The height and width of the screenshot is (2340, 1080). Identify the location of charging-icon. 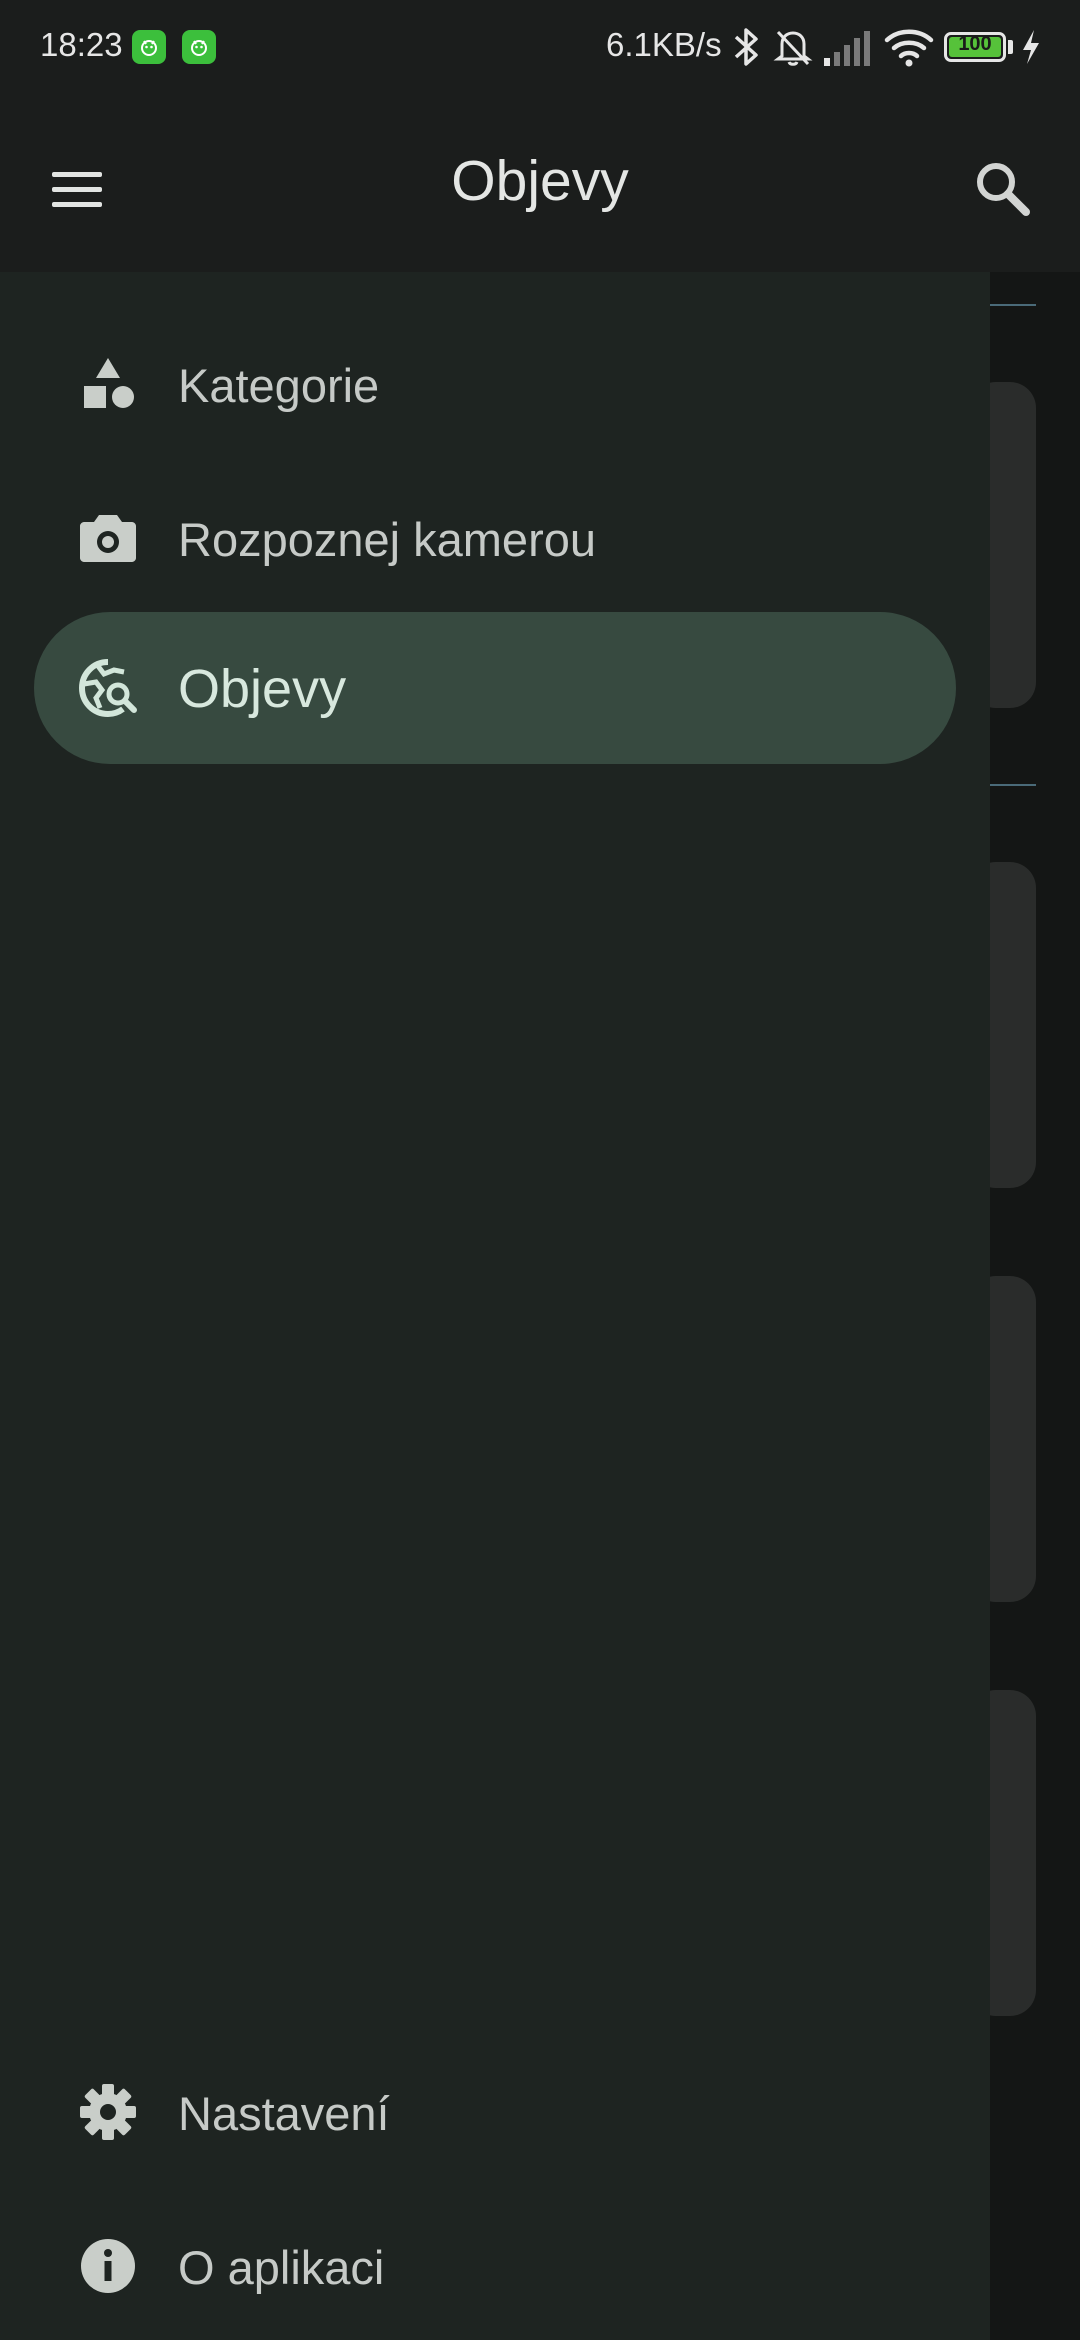
(1031, 47).